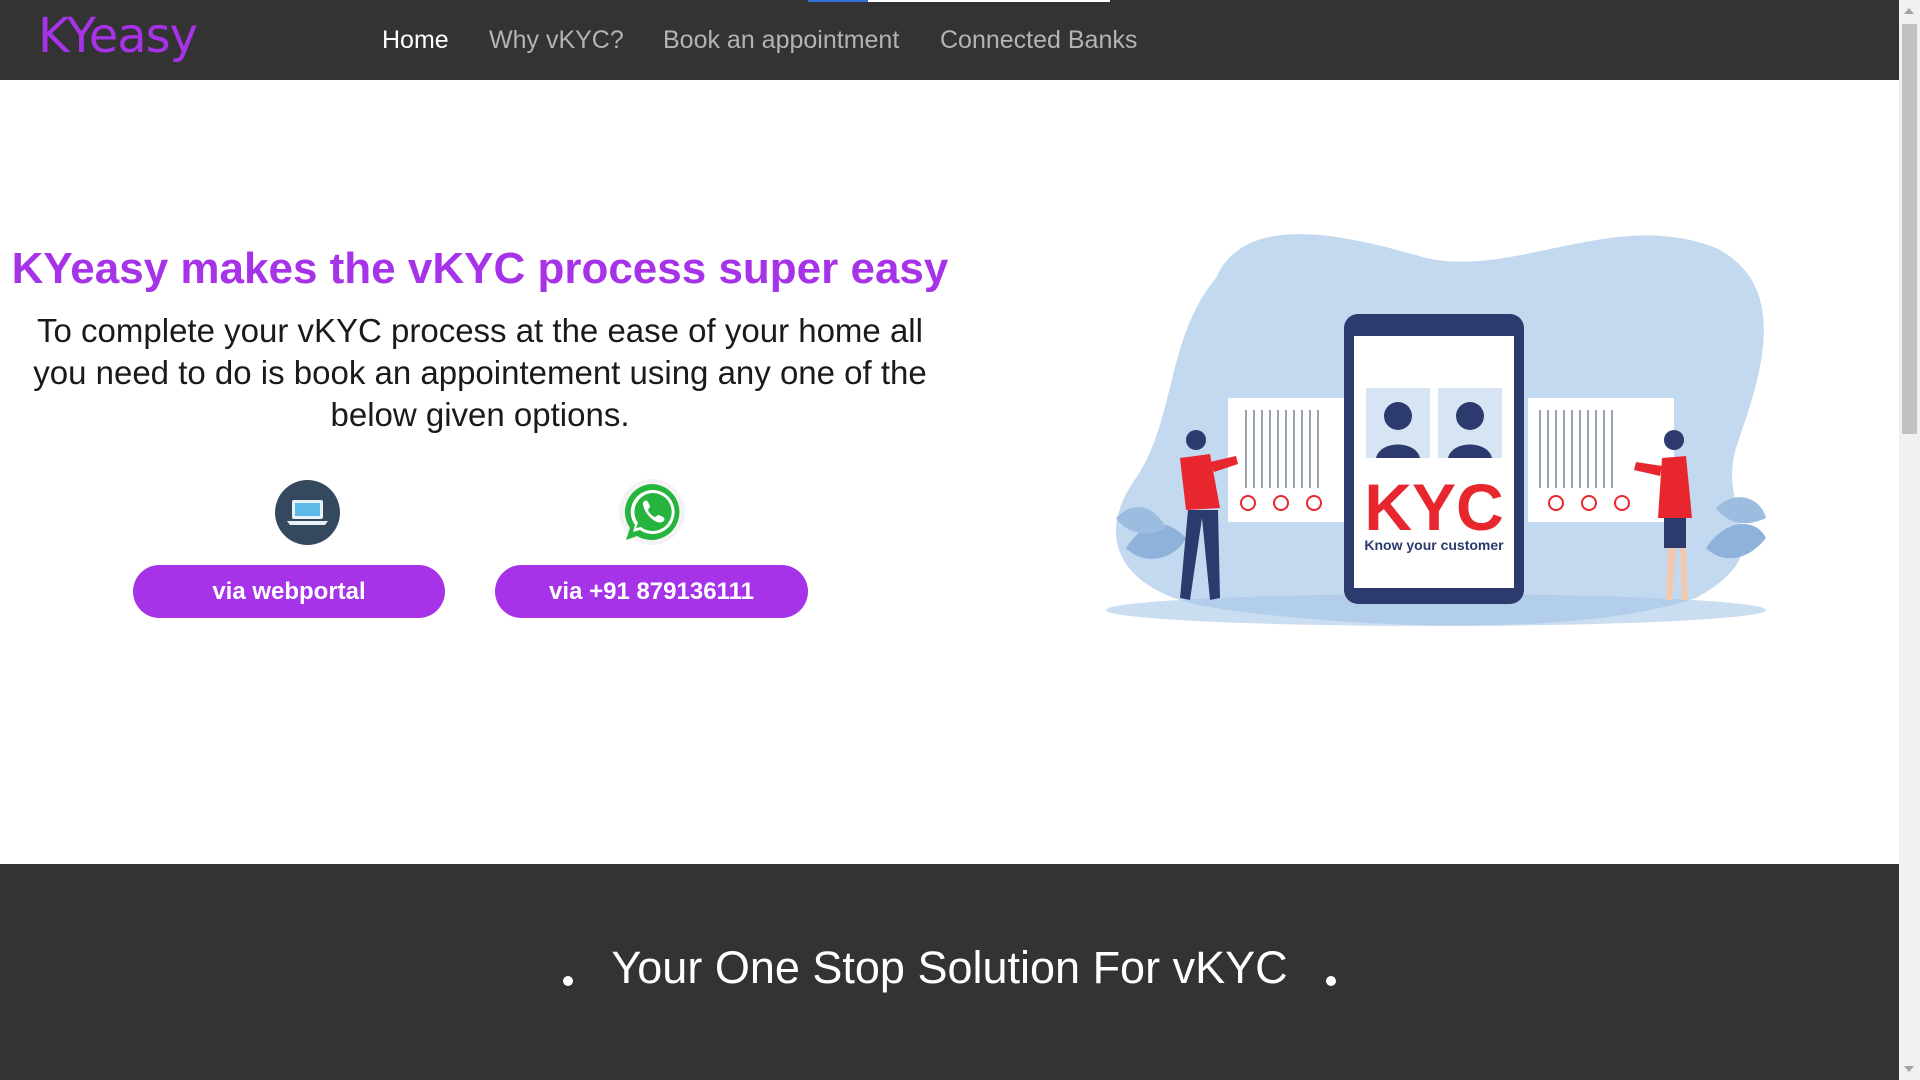 This screenshot has height=1080, width=1920. I want to click on tagline-text: Your One Stop Solution For vKYC, so click(949, 967).